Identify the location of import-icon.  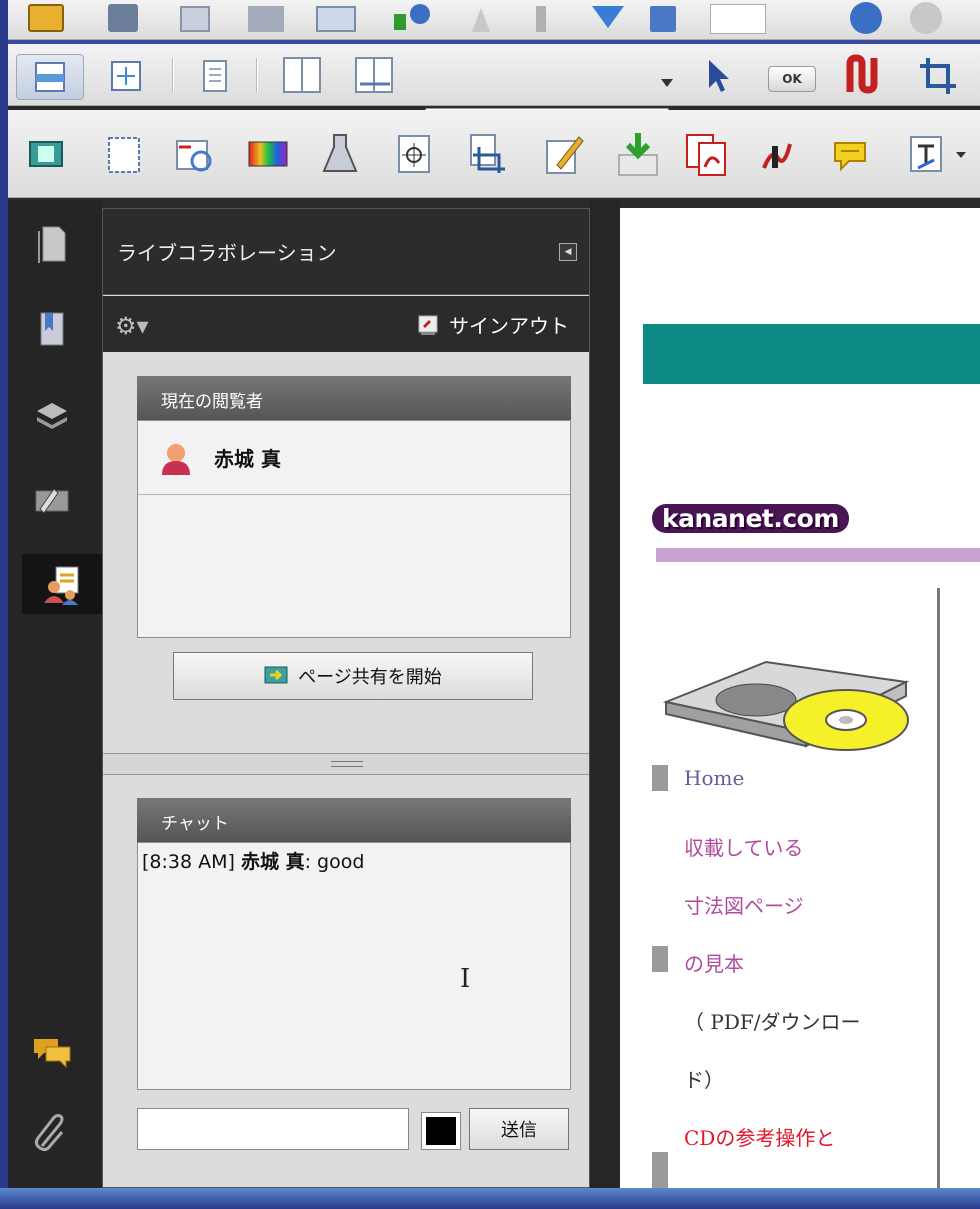
(638, 154).